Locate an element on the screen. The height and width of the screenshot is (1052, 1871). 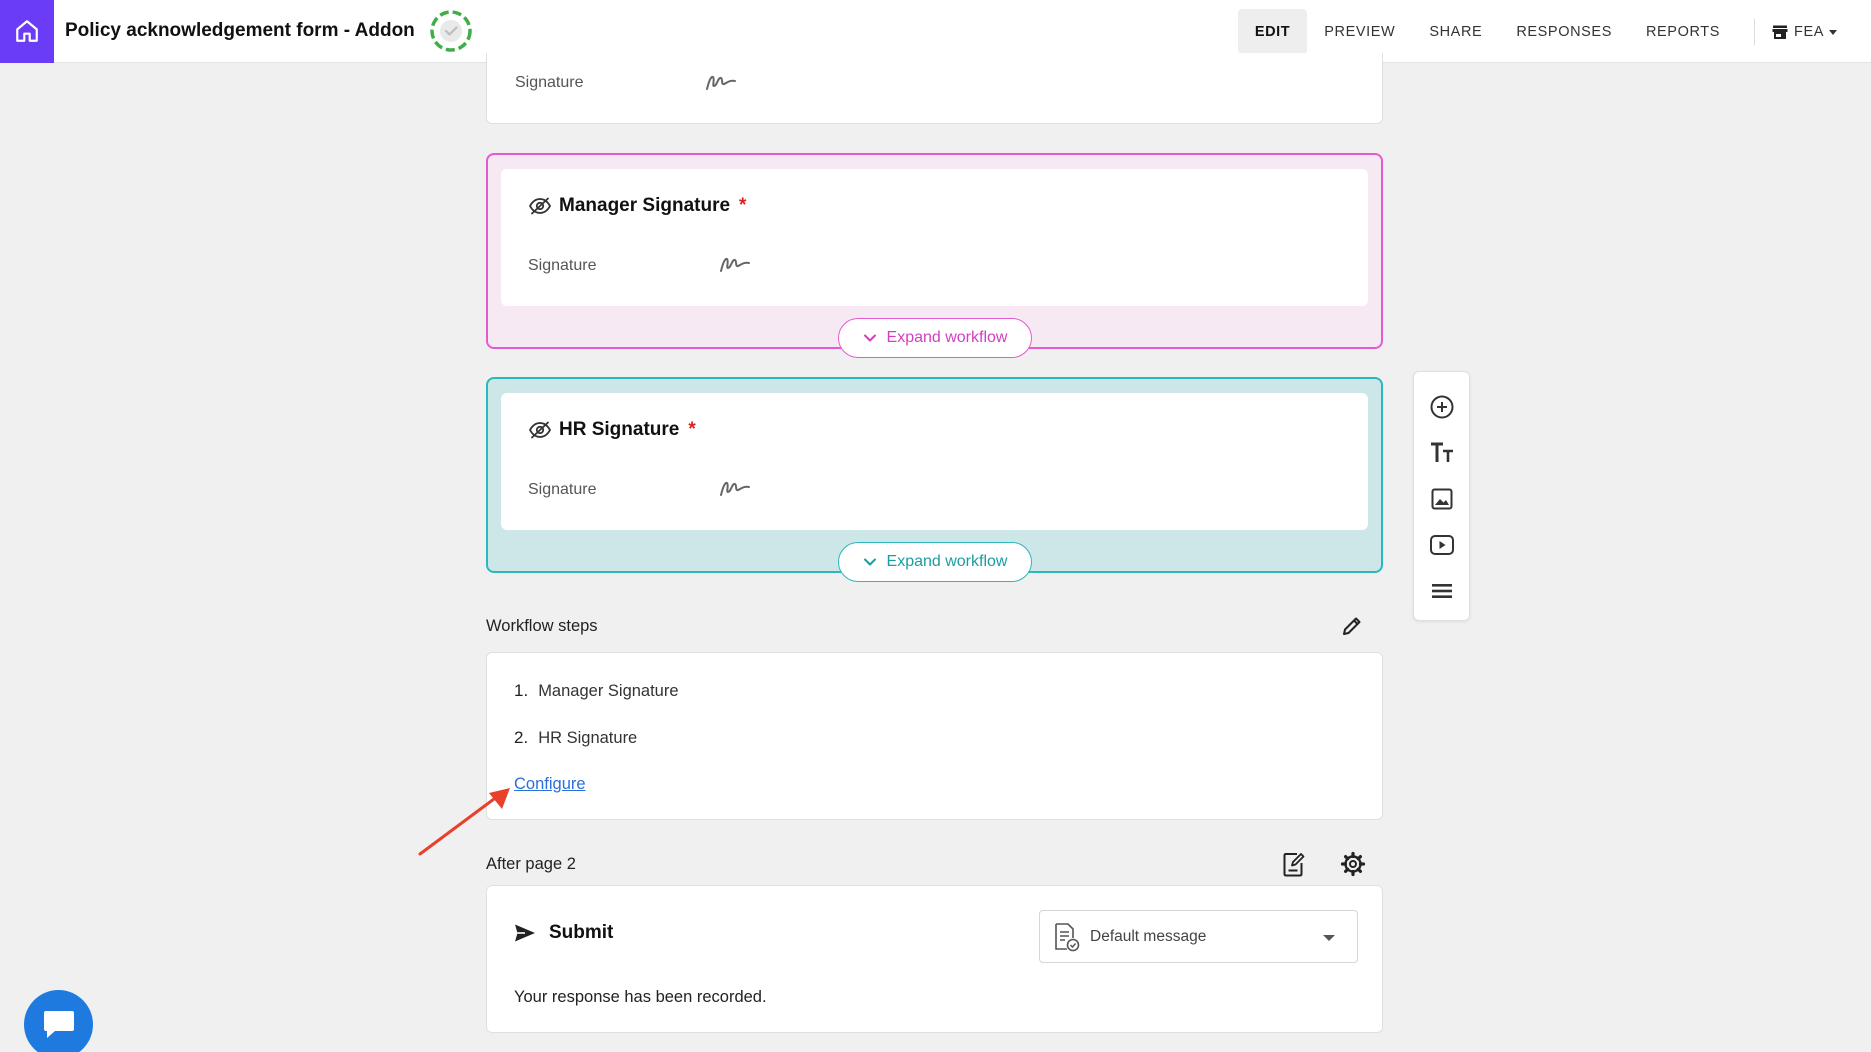
note-edit-icon is located at coordinates (1294, 865).